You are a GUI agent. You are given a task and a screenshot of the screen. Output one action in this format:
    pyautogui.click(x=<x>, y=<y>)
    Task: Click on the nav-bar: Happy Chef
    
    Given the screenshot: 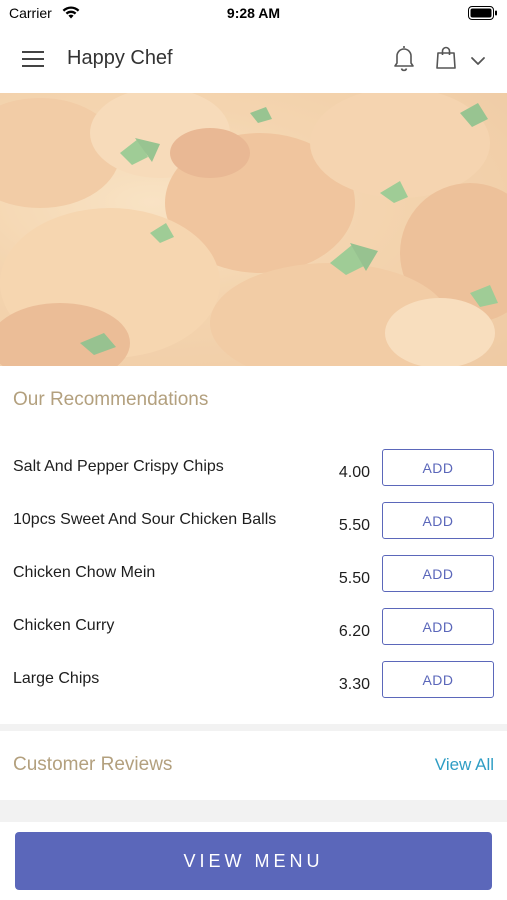 What is the action you would take?
    pyautogui.click(x=253, y=59)
    